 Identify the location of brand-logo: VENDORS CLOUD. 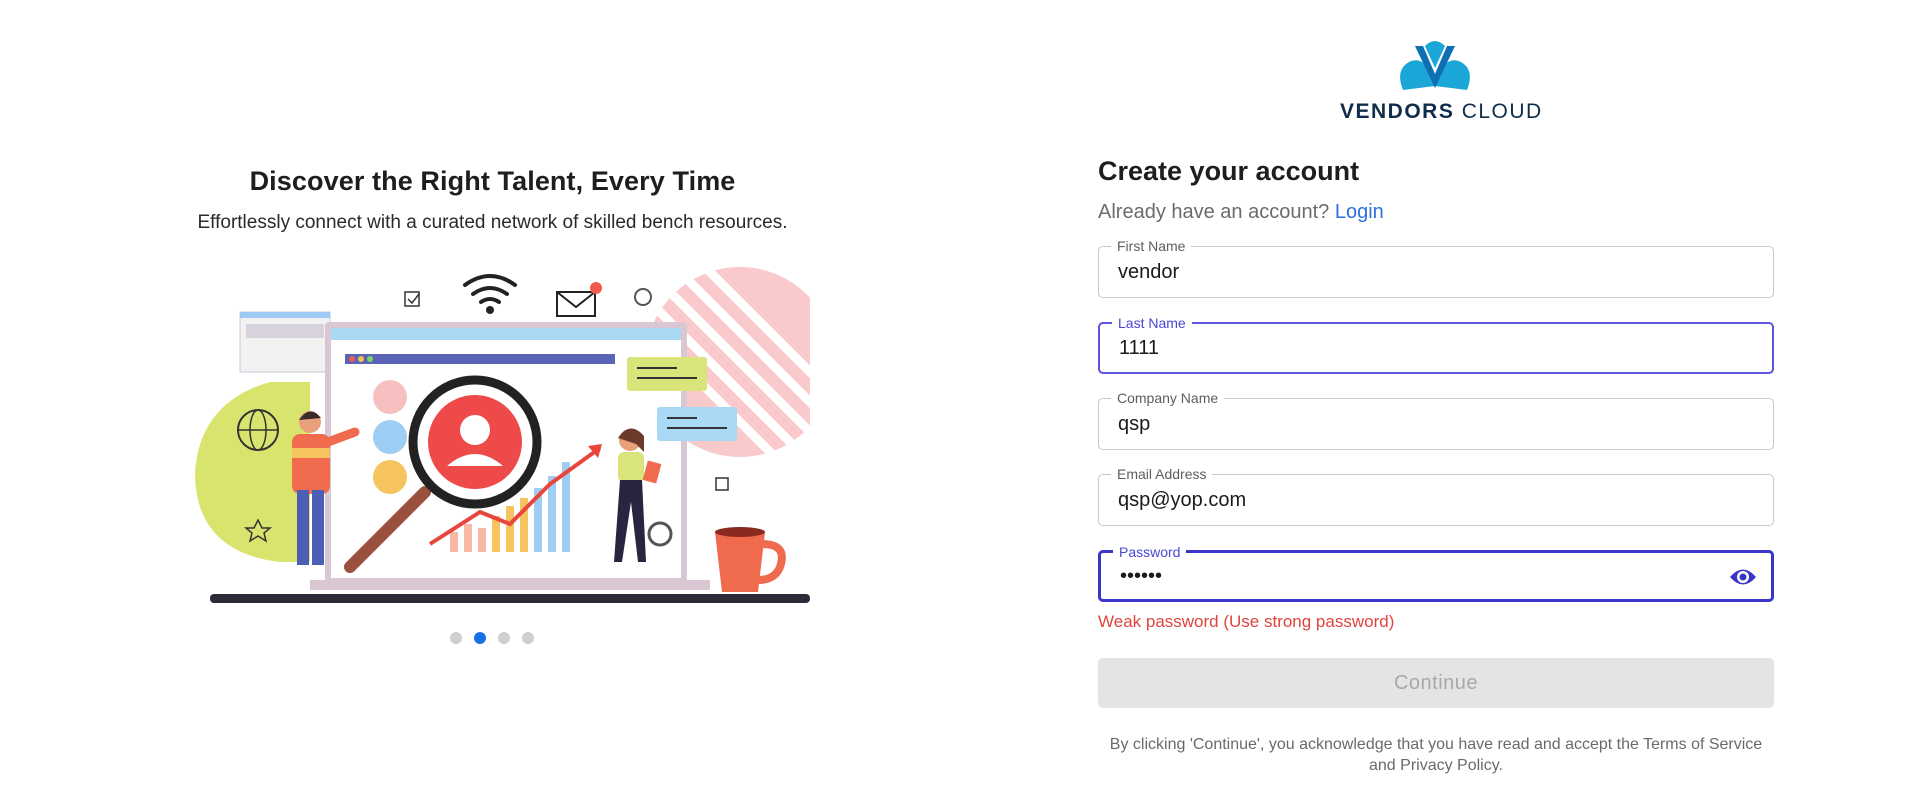
(1440, 87).